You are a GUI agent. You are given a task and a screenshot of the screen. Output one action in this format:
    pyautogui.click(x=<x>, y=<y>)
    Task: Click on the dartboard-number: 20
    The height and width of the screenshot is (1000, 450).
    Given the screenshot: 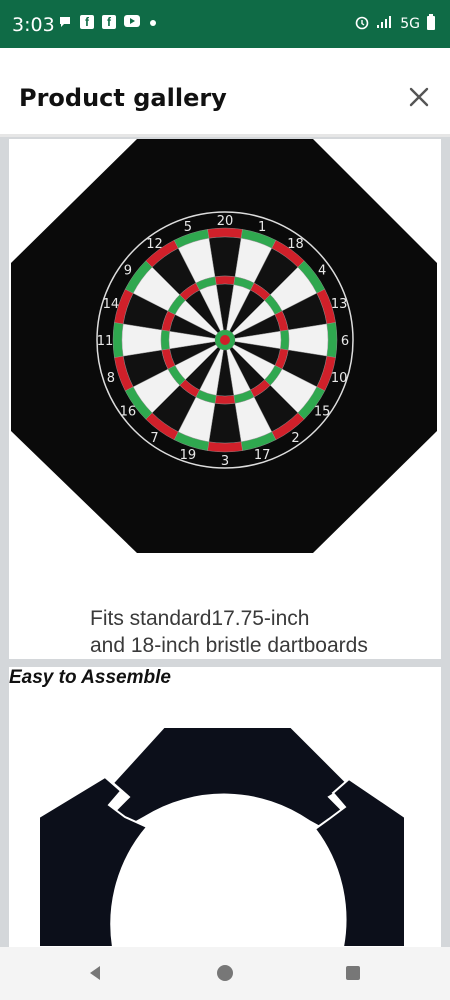 What is the action you would take?
    pyautogui.click(x=225, y=221)
    